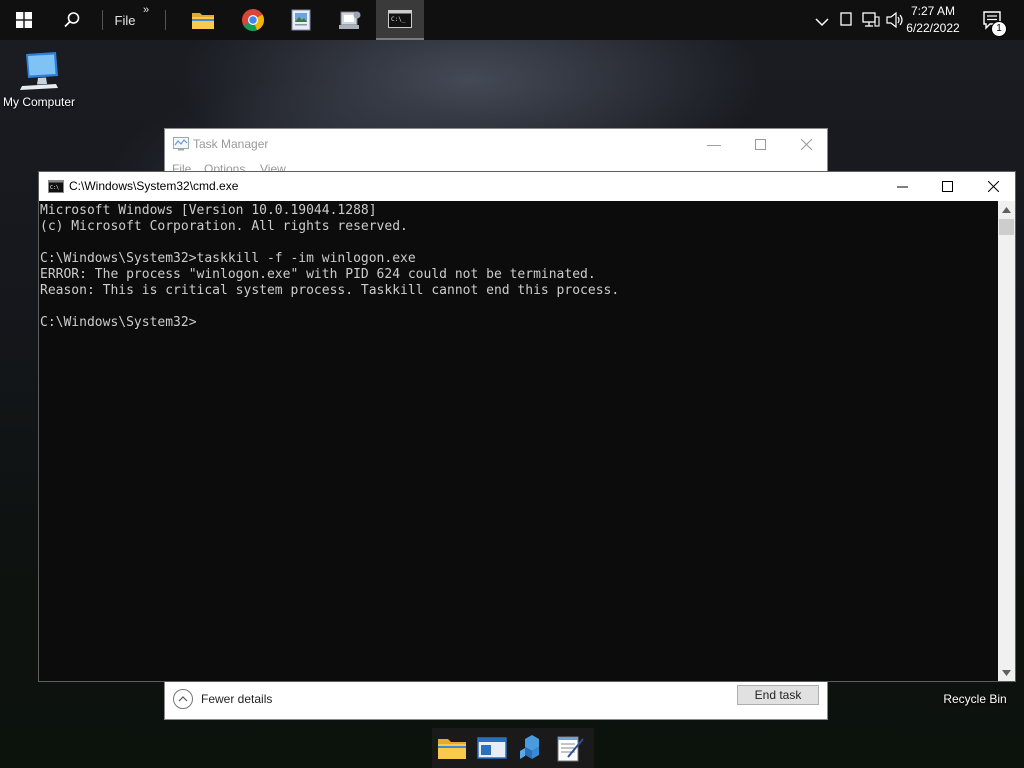 The image size is (1024, 768). I want to click on task-manager-icon, so click(181, 144).